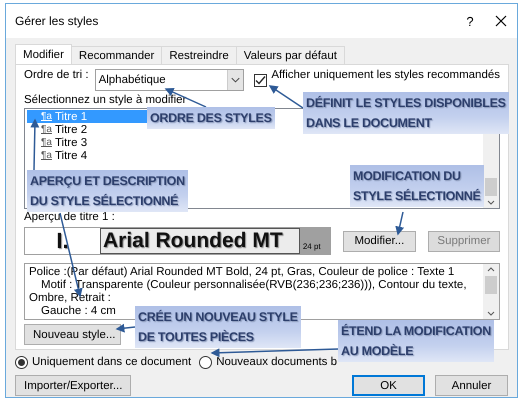 Image resolution: width=523 pixels, height=403 pixels. I want to click on dialog-button: OK, so click(388, 385).